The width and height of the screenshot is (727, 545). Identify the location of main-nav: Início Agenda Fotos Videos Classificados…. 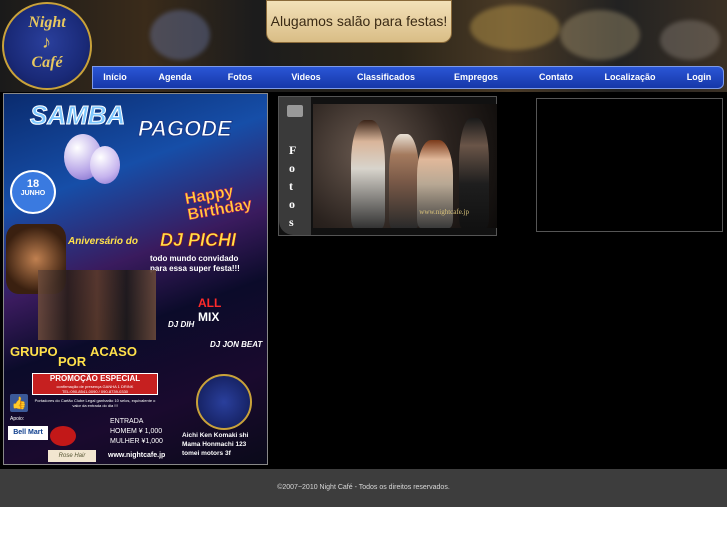
(408, 77).